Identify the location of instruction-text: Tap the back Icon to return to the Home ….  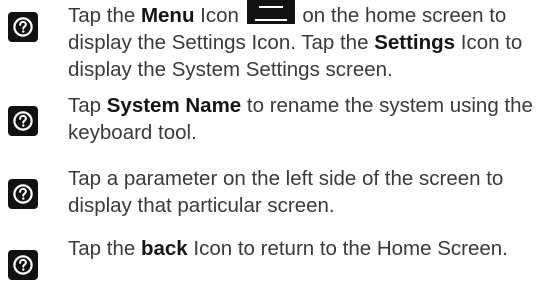
(310, 248).